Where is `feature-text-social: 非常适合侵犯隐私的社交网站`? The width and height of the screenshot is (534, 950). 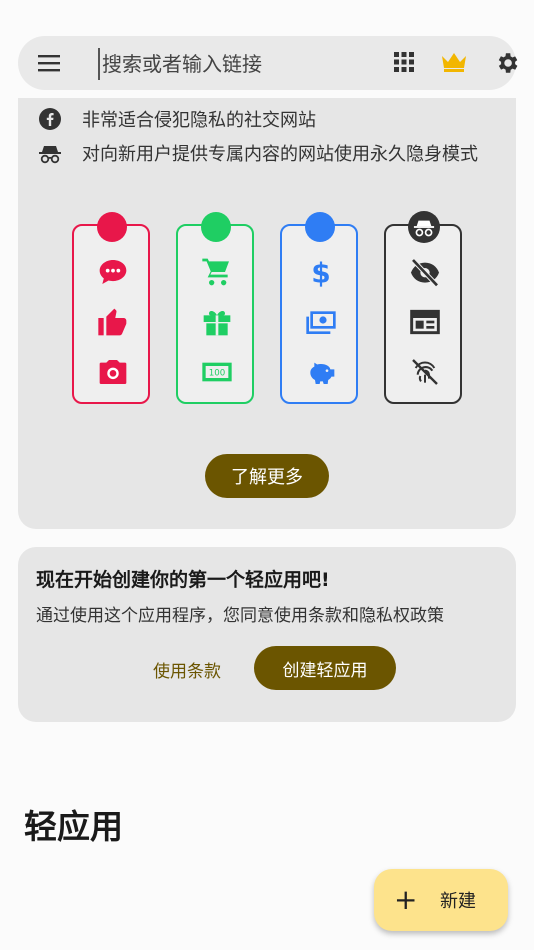
feature-text-social: 非常适合侵犯隐私的社交网站 is located at coordinates (199, 120).